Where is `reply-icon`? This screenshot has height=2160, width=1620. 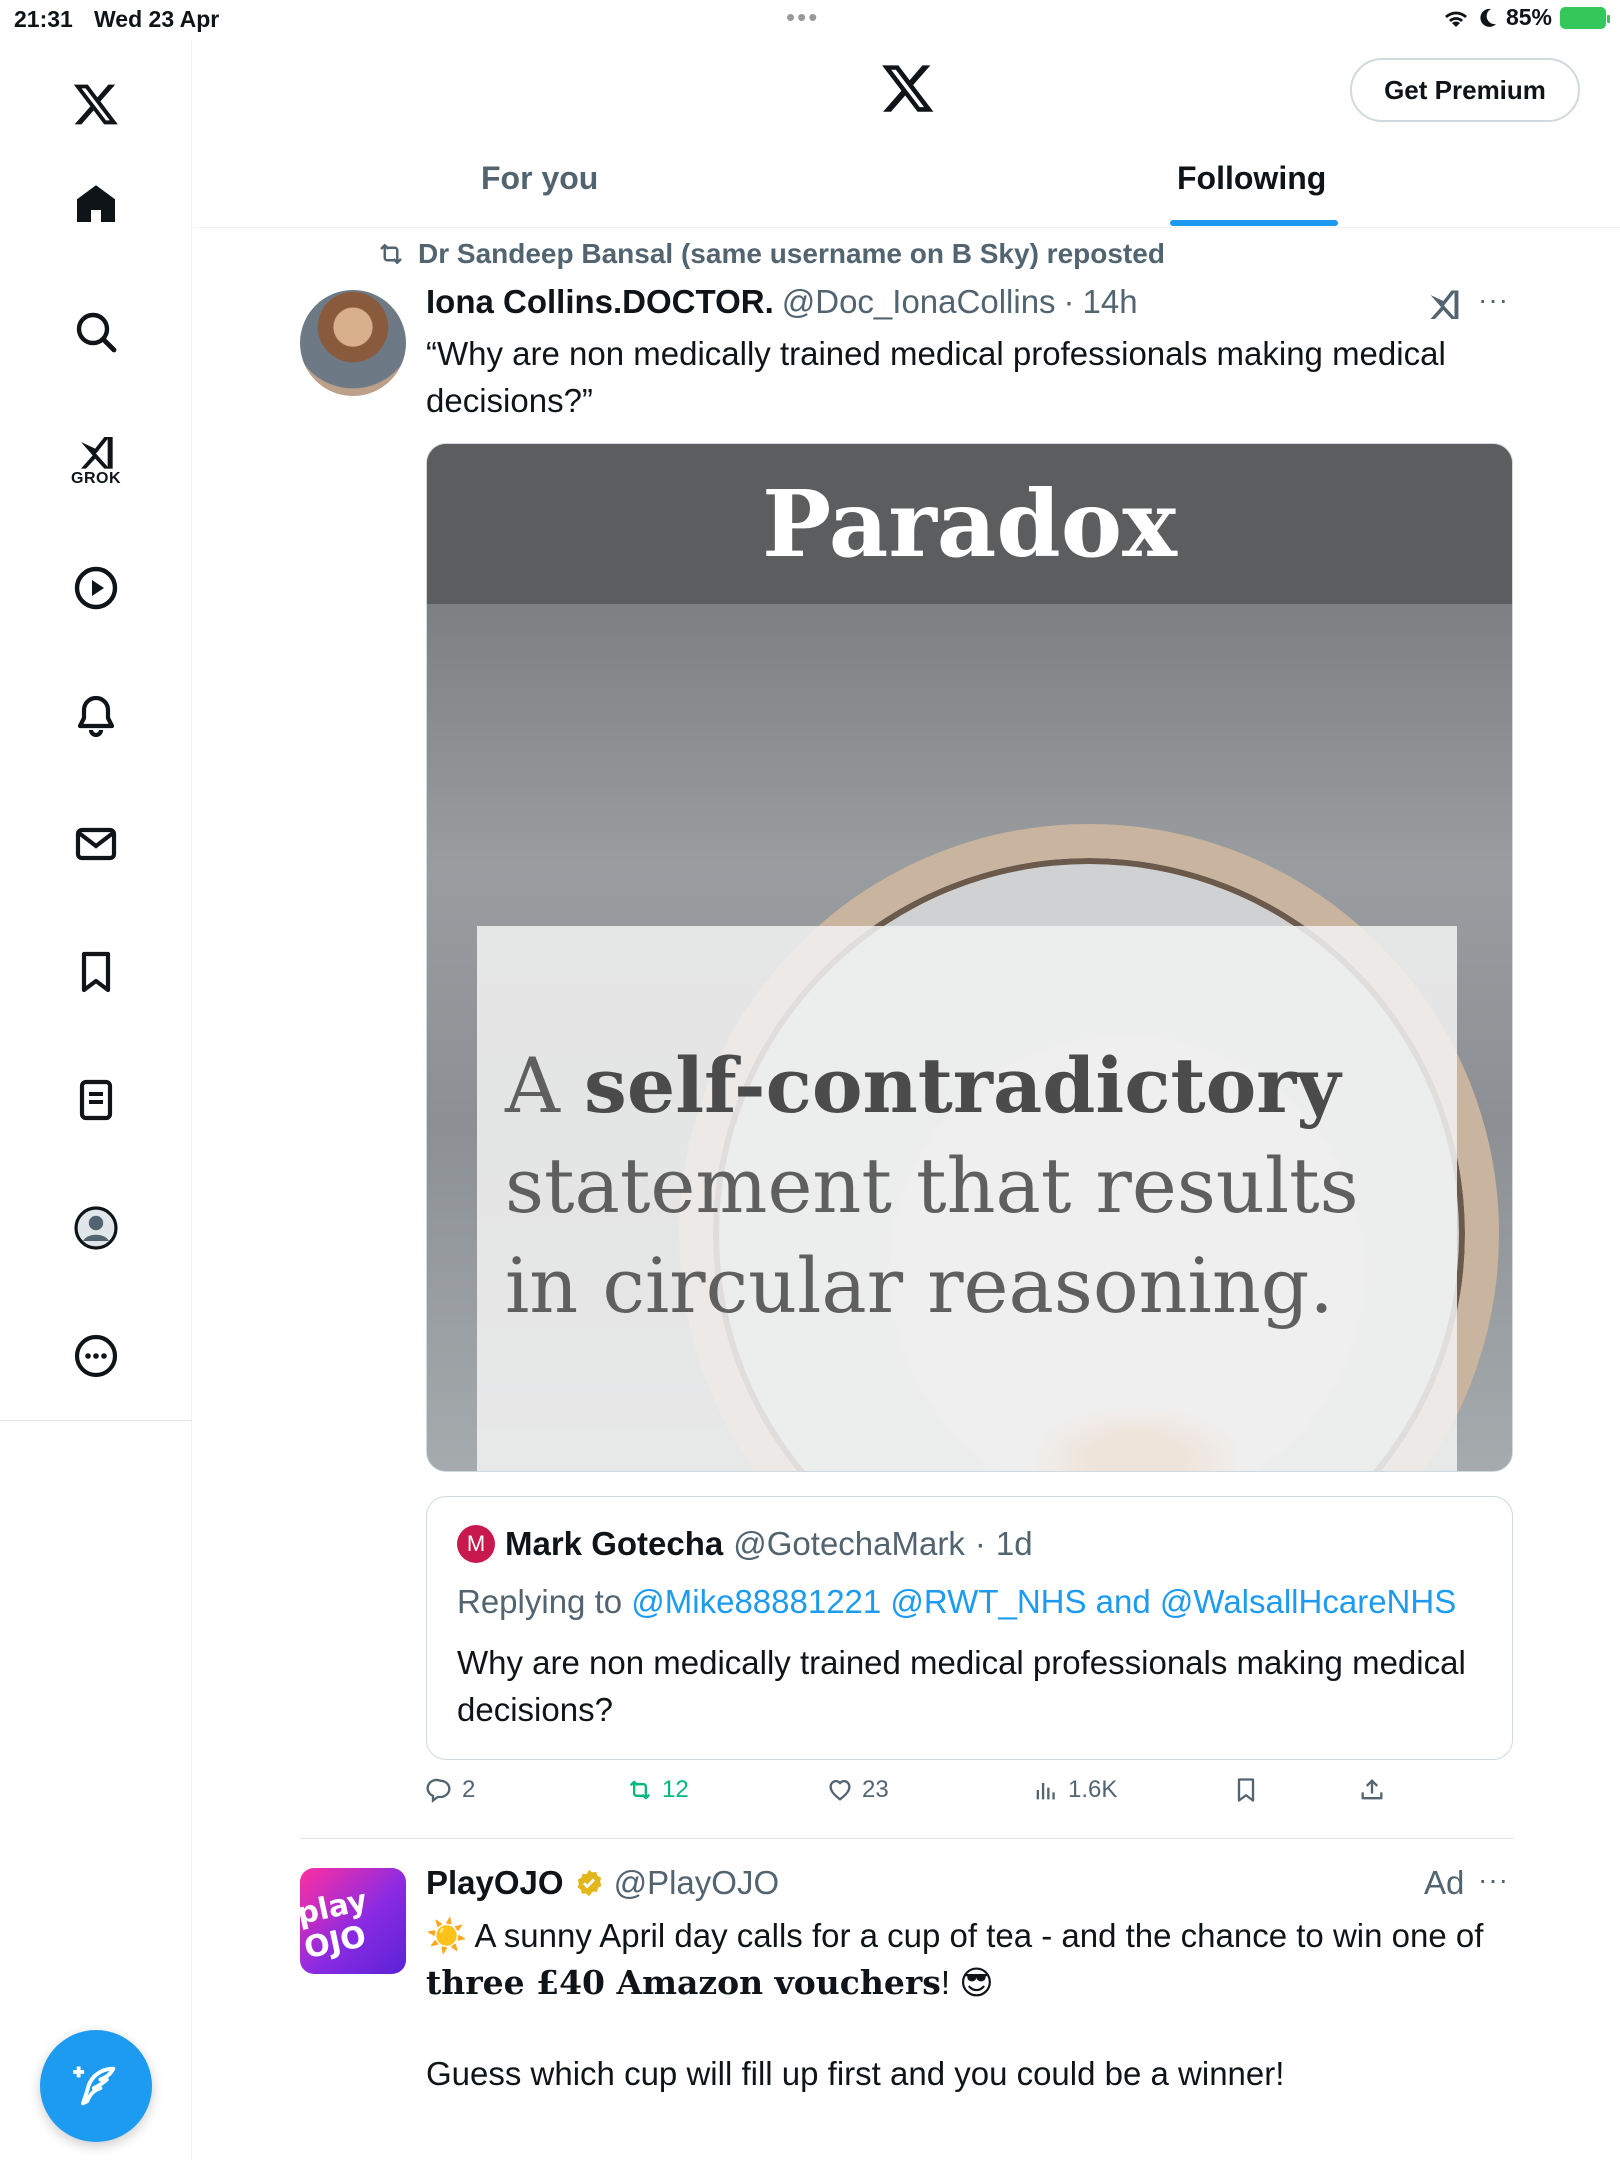
reply-icon is located at coordinates (438, 1790).